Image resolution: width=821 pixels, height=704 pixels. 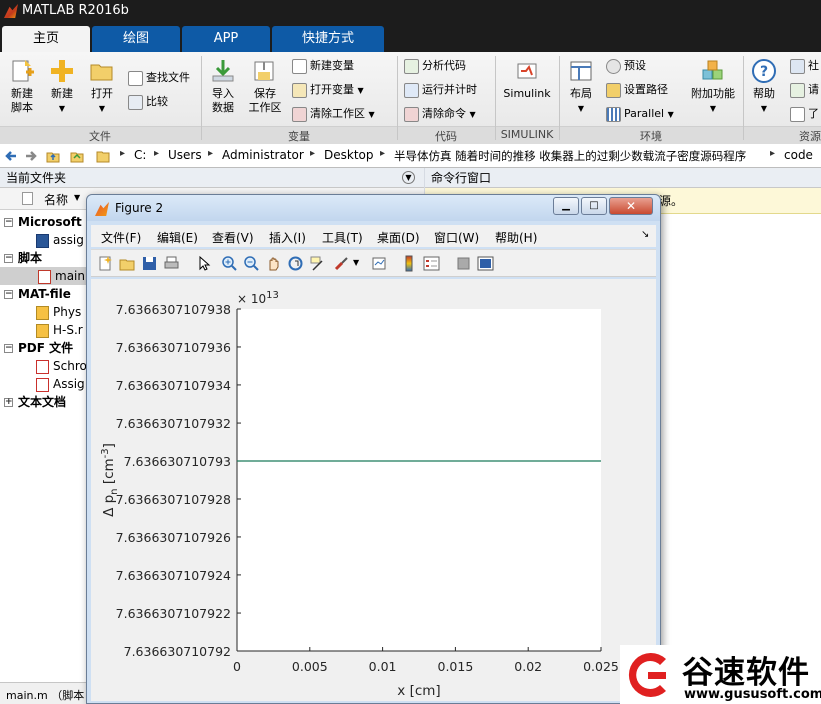 What do you see at coordinates (60, 384) in the screenshot?
I see `tree-file-assig-pdf: Assig` at bounding box center [60, 384].